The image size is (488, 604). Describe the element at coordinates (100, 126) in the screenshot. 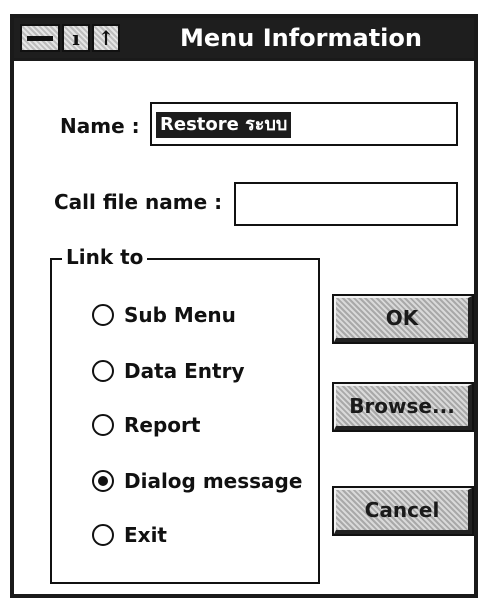

I see `name-label: Name :` at that location.